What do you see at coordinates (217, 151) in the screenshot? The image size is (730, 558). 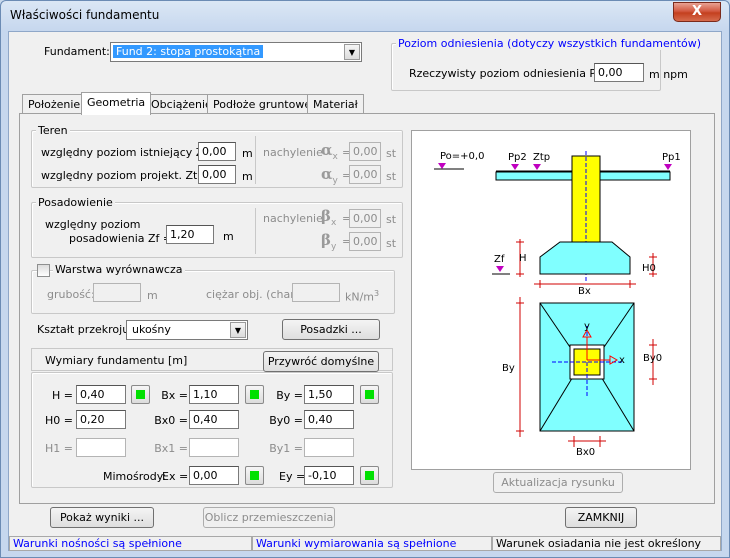 I see `zt-input: 0,00` at bounding box center [217, 151].